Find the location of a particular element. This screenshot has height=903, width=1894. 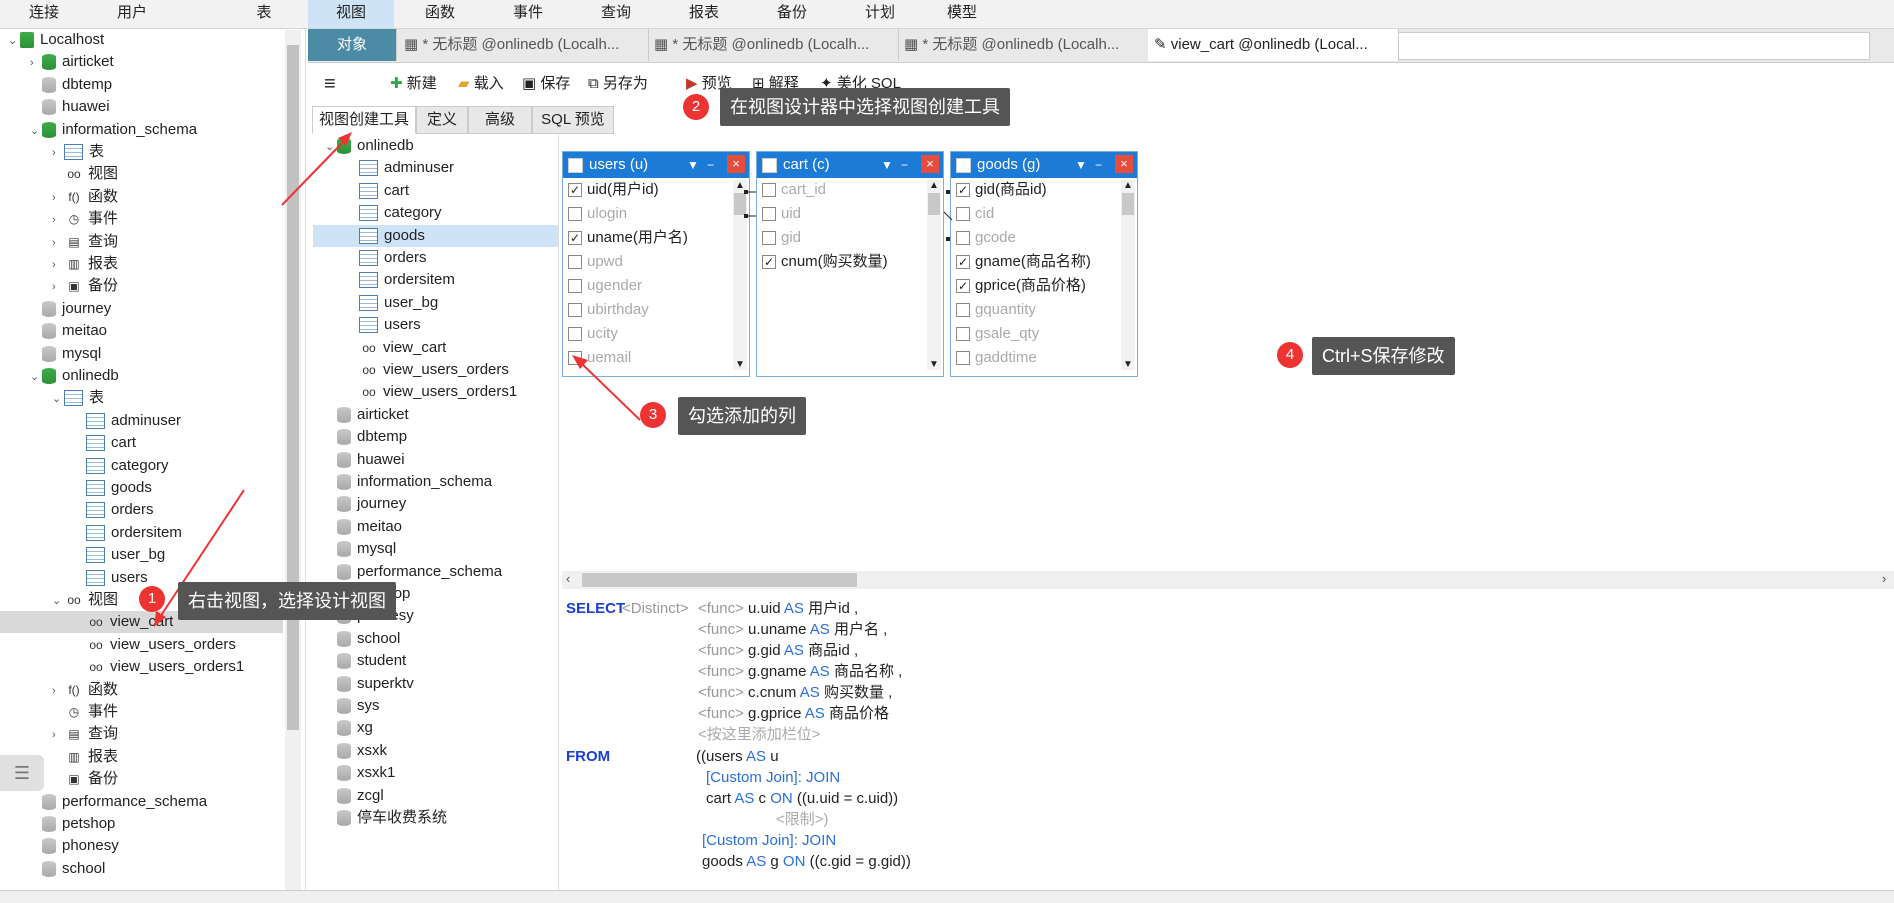

sql-line: cart AS c ON ((u.uid = c.uid)) is located at coordinates (802, 798).